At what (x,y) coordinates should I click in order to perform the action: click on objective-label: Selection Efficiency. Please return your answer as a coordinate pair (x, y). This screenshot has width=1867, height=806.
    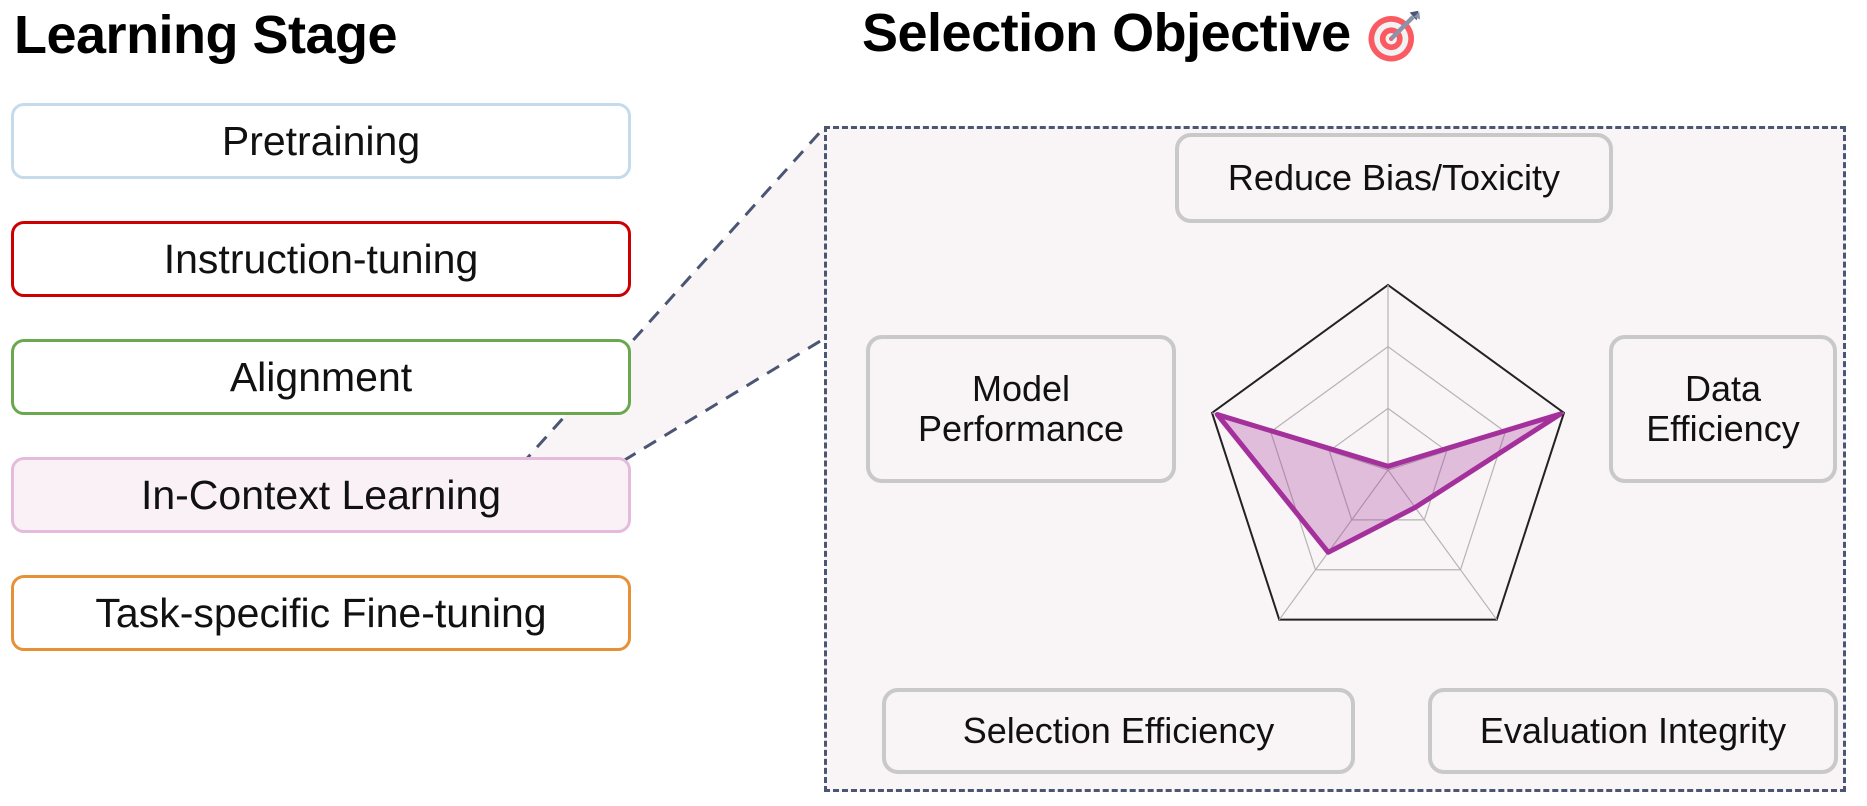
    Looking at the image, I should click on (1118, 730).